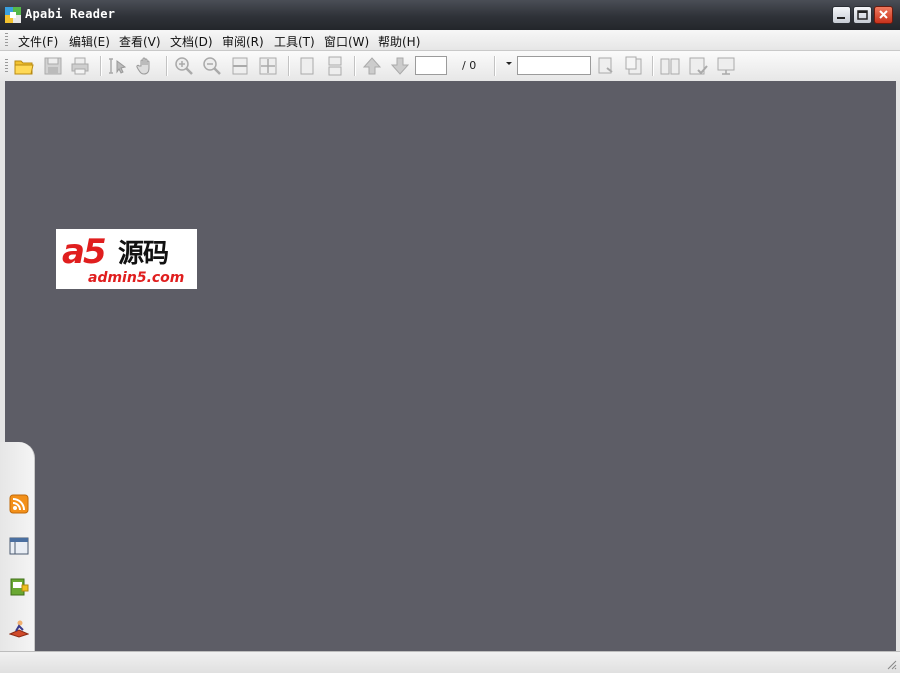 This screenshot has height=673, width=900. What do you see at coordinates (24, 66) in the screenshot?
I see `open-folder-icon` at bounding box center [24, 66].